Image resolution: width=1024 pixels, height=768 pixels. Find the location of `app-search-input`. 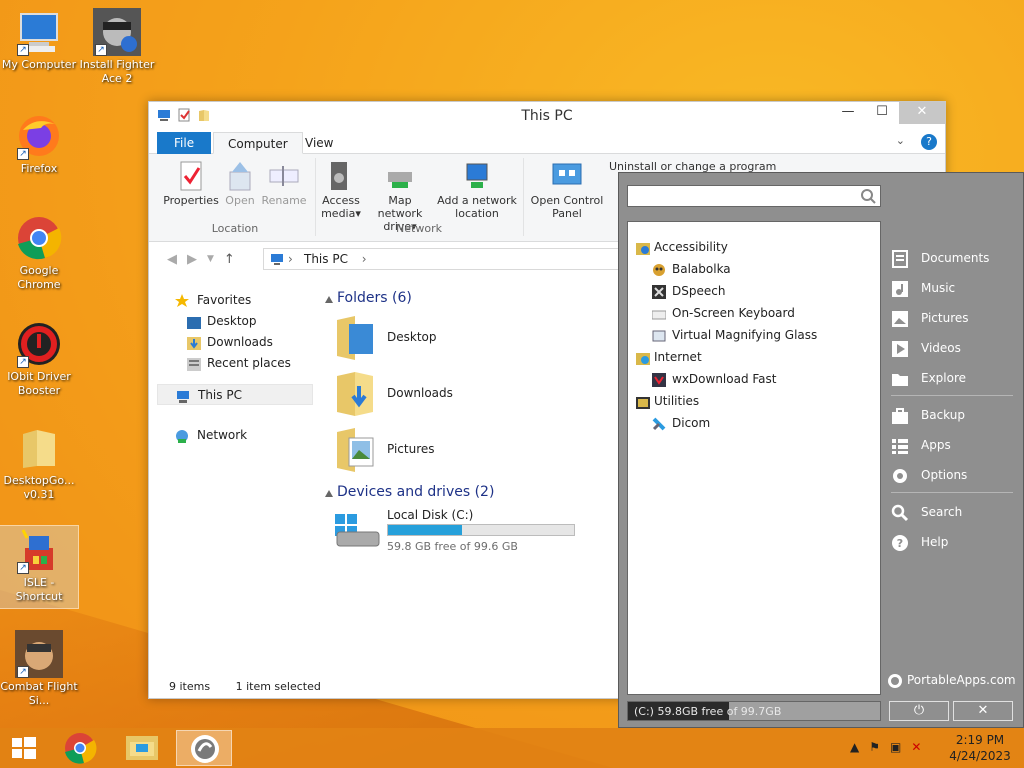

app-search-input is located at coordinates (754, 196).